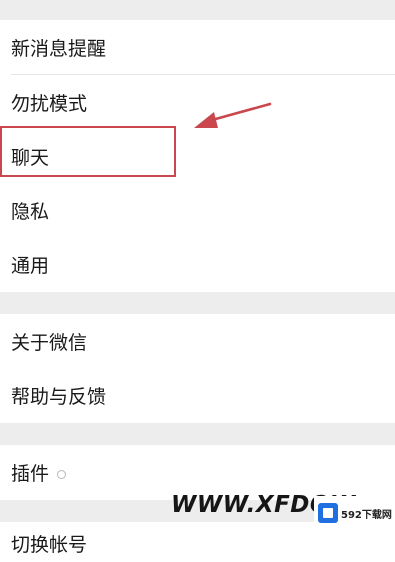 The image size is (395, 562). What do you see at coordinates (49, 343) in the screenshot?
I see `settings-item-label: 关于微信` at bounding box center [49, 343].